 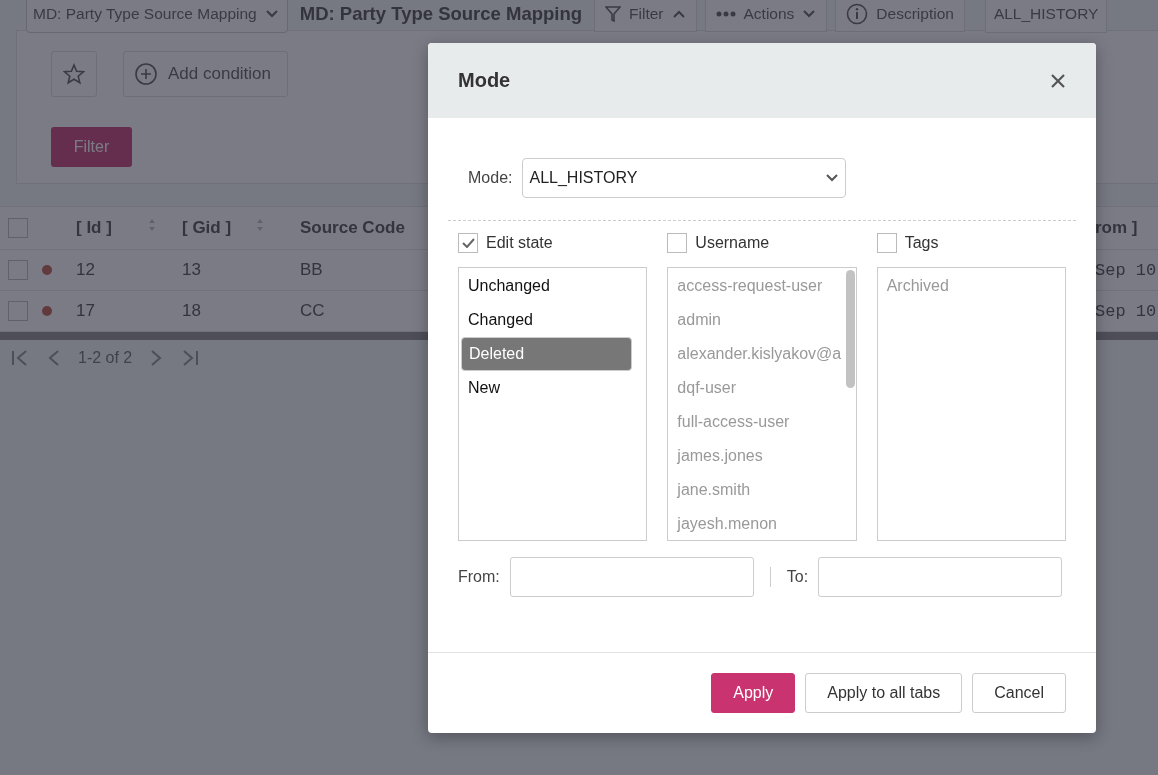 I want to click on column-header: [ Gid ], so click(x=207, y=228).